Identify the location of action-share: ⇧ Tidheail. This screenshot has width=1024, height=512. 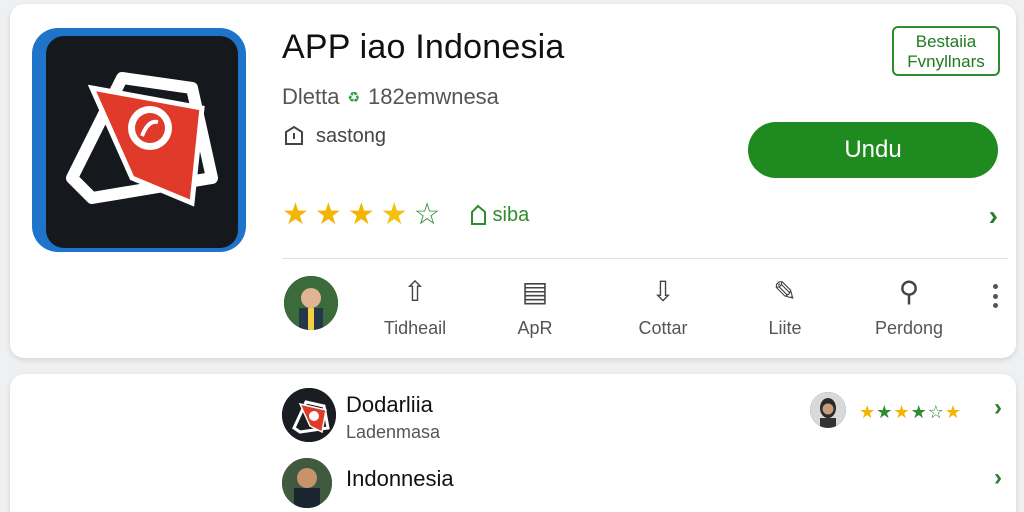
(415, 306).